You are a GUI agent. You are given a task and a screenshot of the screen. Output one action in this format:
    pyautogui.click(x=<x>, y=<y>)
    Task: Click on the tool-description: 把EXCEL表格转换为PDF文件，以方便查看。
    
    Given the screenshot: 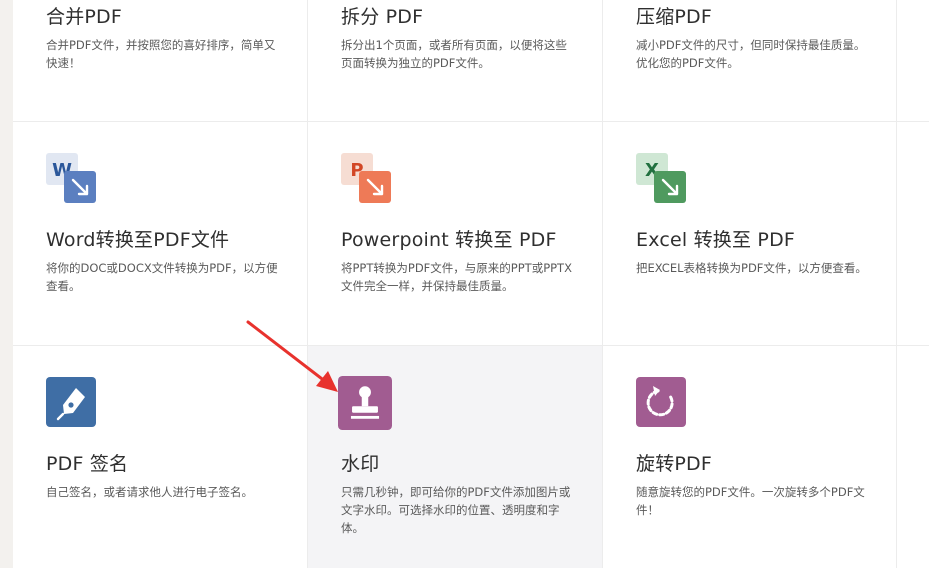 What is the action you would take?
    pyautogui.click(x=751, y=268)
    